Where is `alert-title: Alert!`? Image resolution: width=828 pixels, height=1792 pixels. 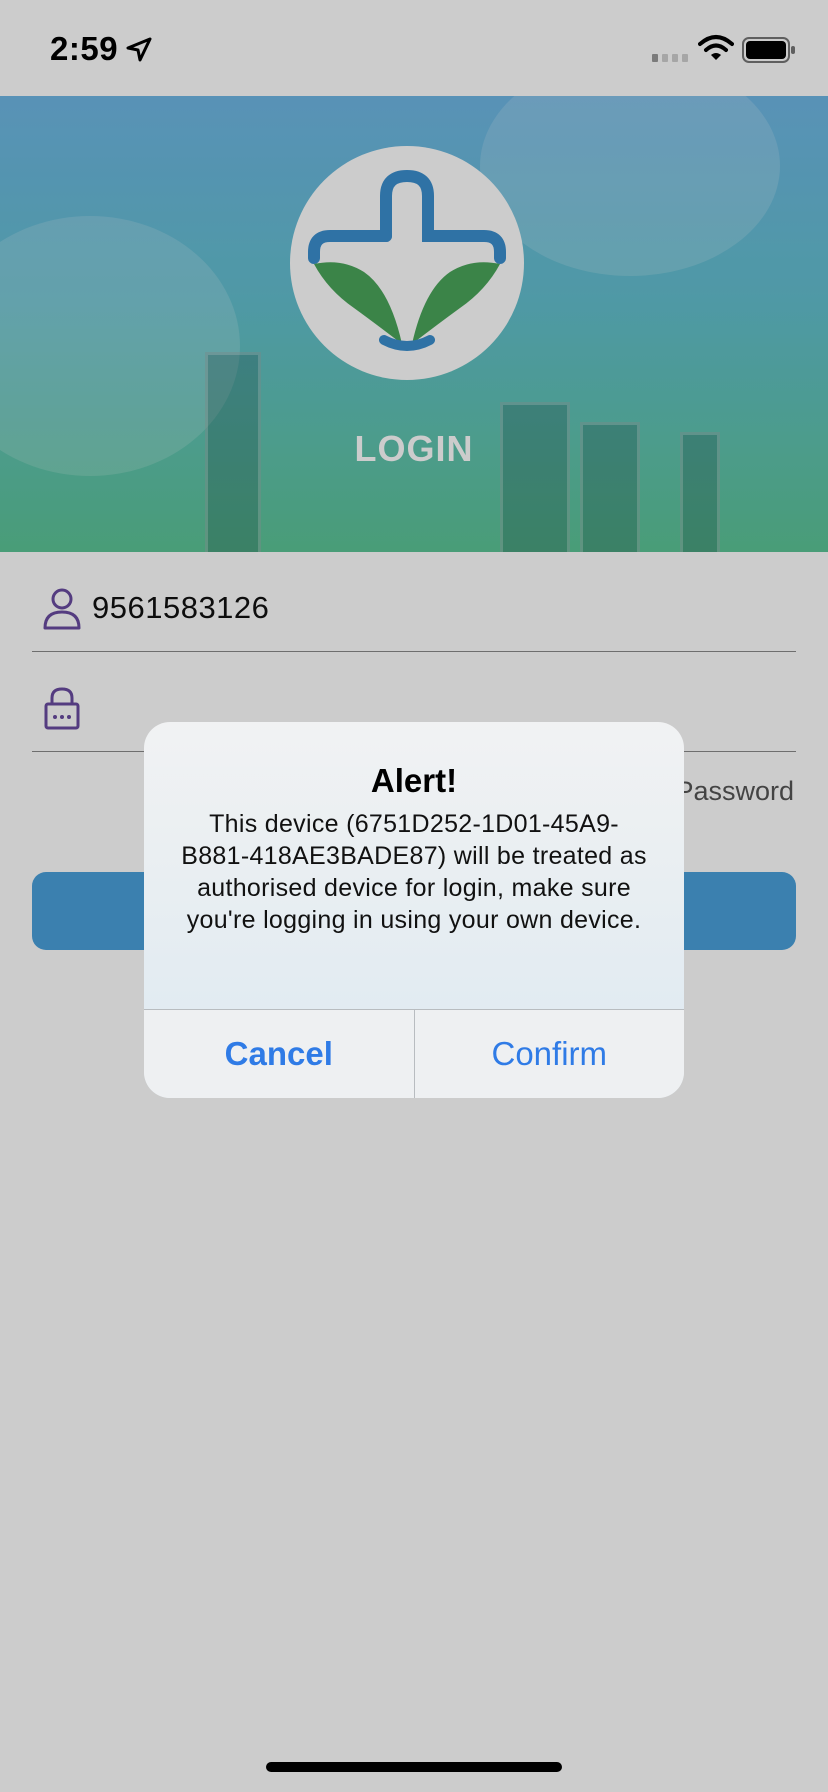
alert-title: Alert! is located at coordinates (414, 780).